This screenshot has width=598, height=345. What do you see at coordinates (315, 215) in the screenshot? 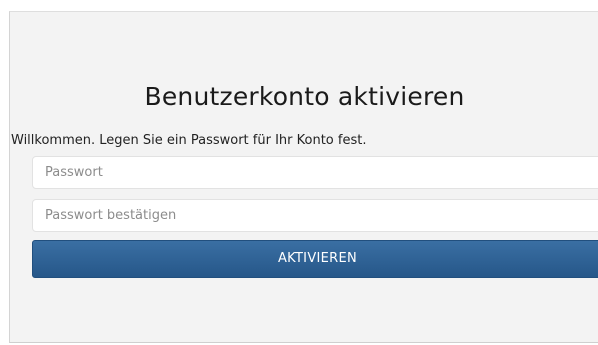
I see `confirm-password-input` at bounding box center [315, 215].